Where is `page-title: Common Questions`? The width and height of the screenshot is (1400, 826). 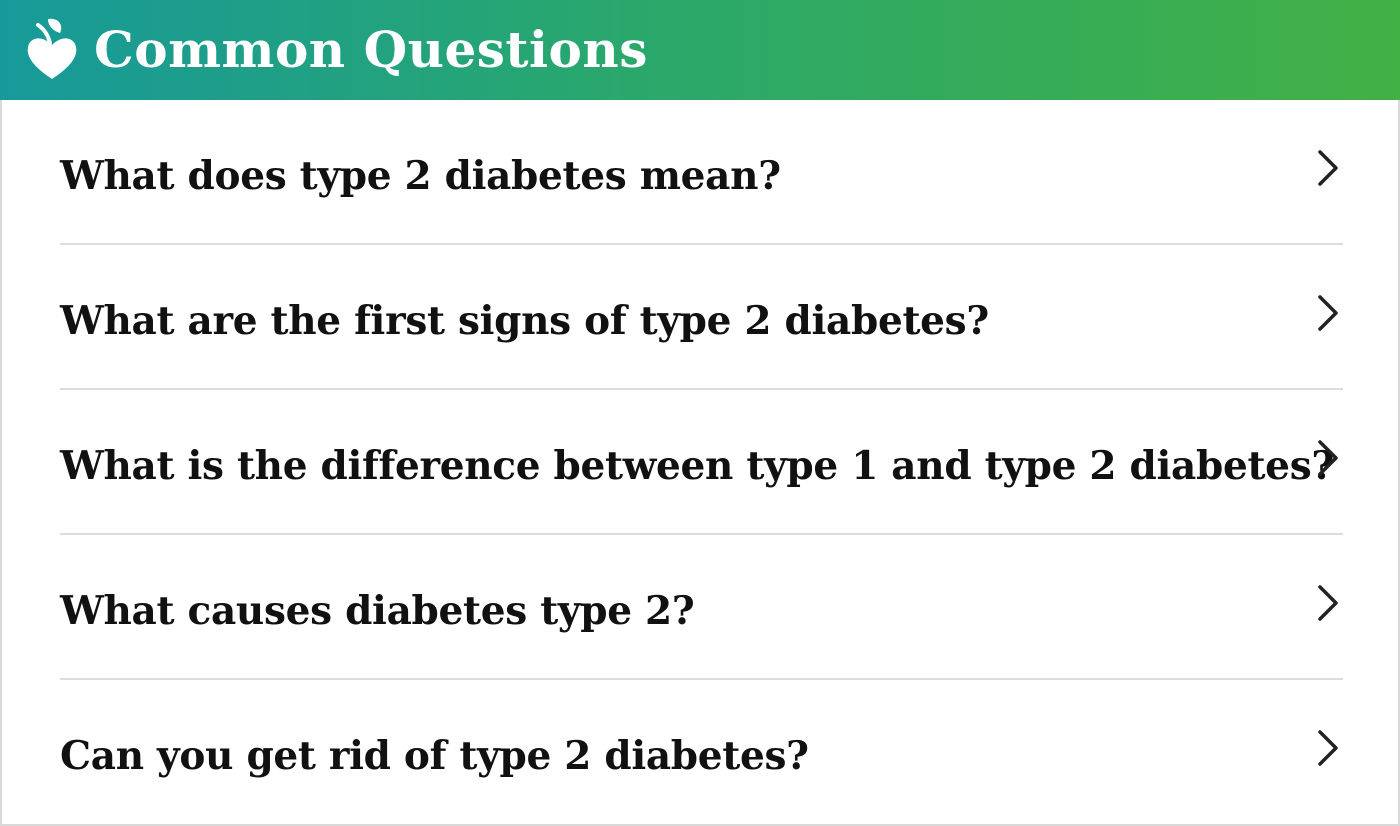
page-title: Common Questions is located at coordinates (371, 49).